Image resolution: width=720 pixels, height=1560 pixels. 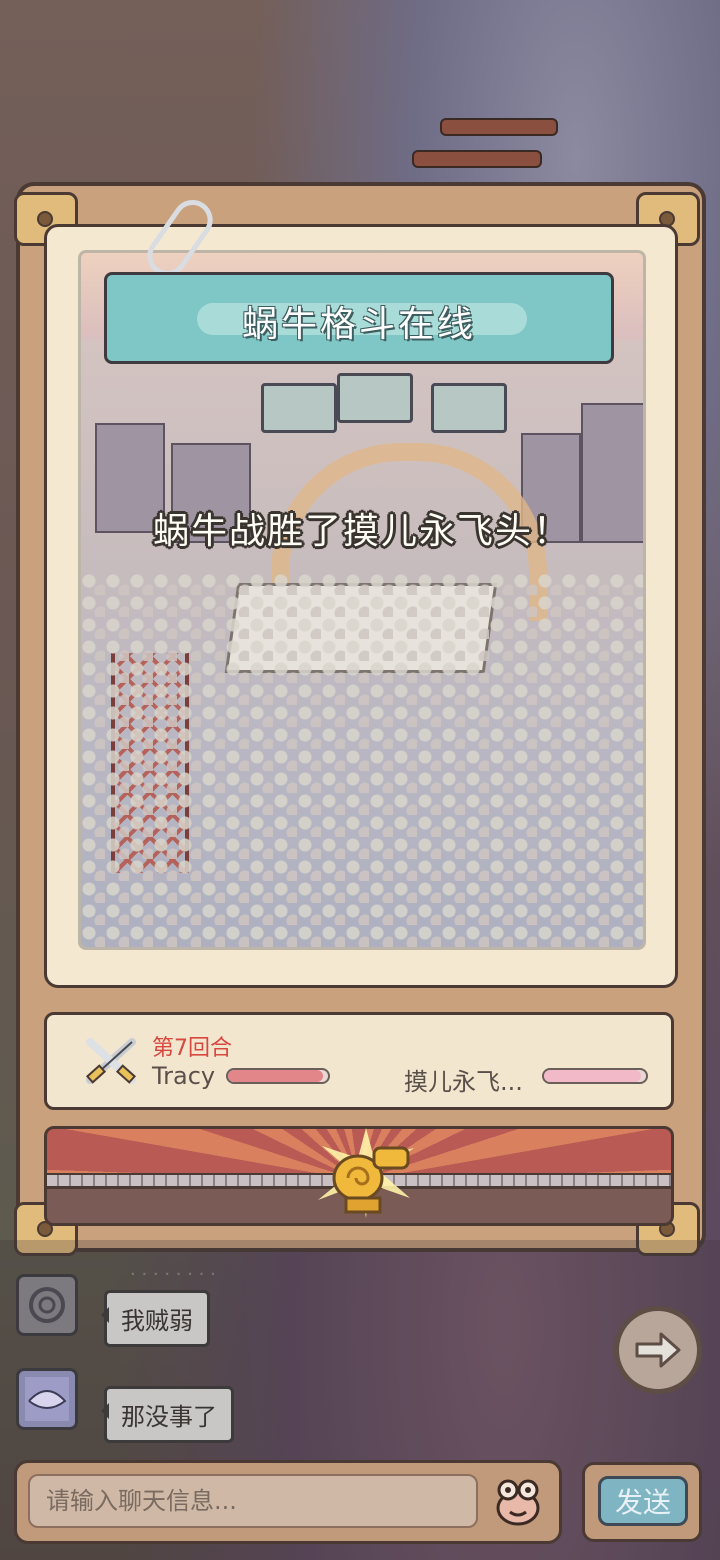 I want to click on arrow-right-icon, so click(x=658, y=1350).